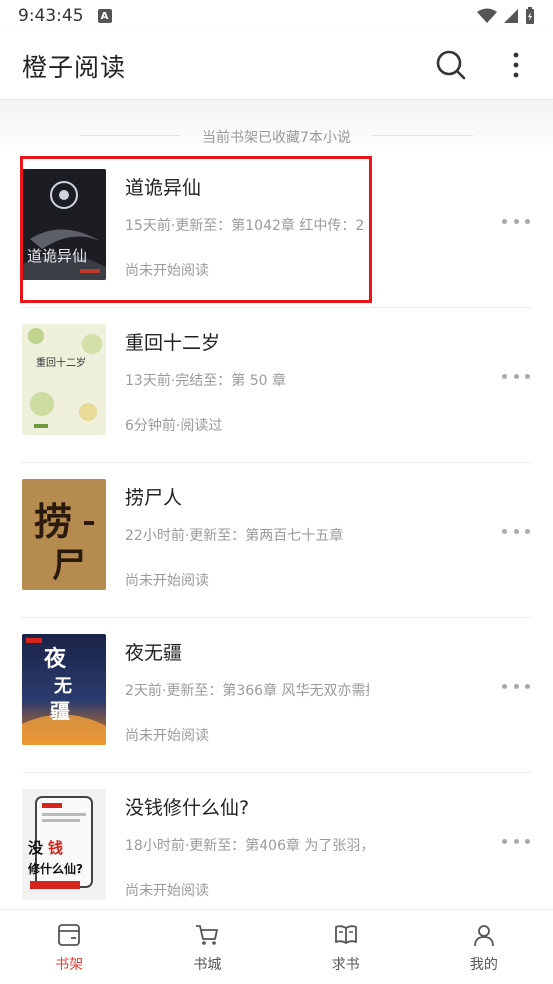 The height and width of the screenshot is (984, 553). I want to click on svg-text: 疆, so click(60, 711).